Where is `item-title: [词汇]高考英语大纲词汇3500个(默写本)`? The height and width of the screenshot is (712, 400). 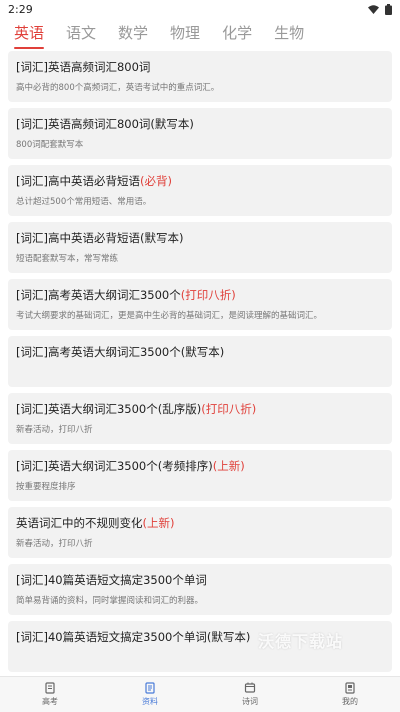
item-title: [词汇]高考英语大纲词汇3500个(默写本) is located at coordinates (200, 352).